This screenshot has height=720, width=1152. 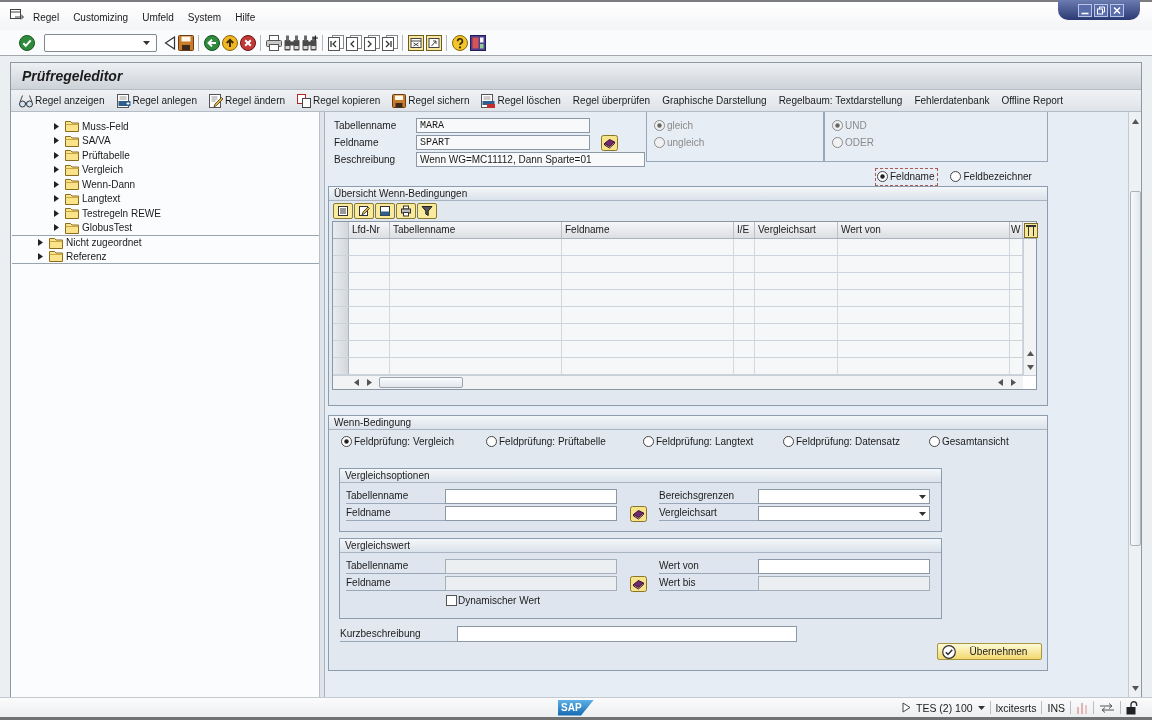 I want to click on apply-button: Übernehmen, so click(x=989, y=651).